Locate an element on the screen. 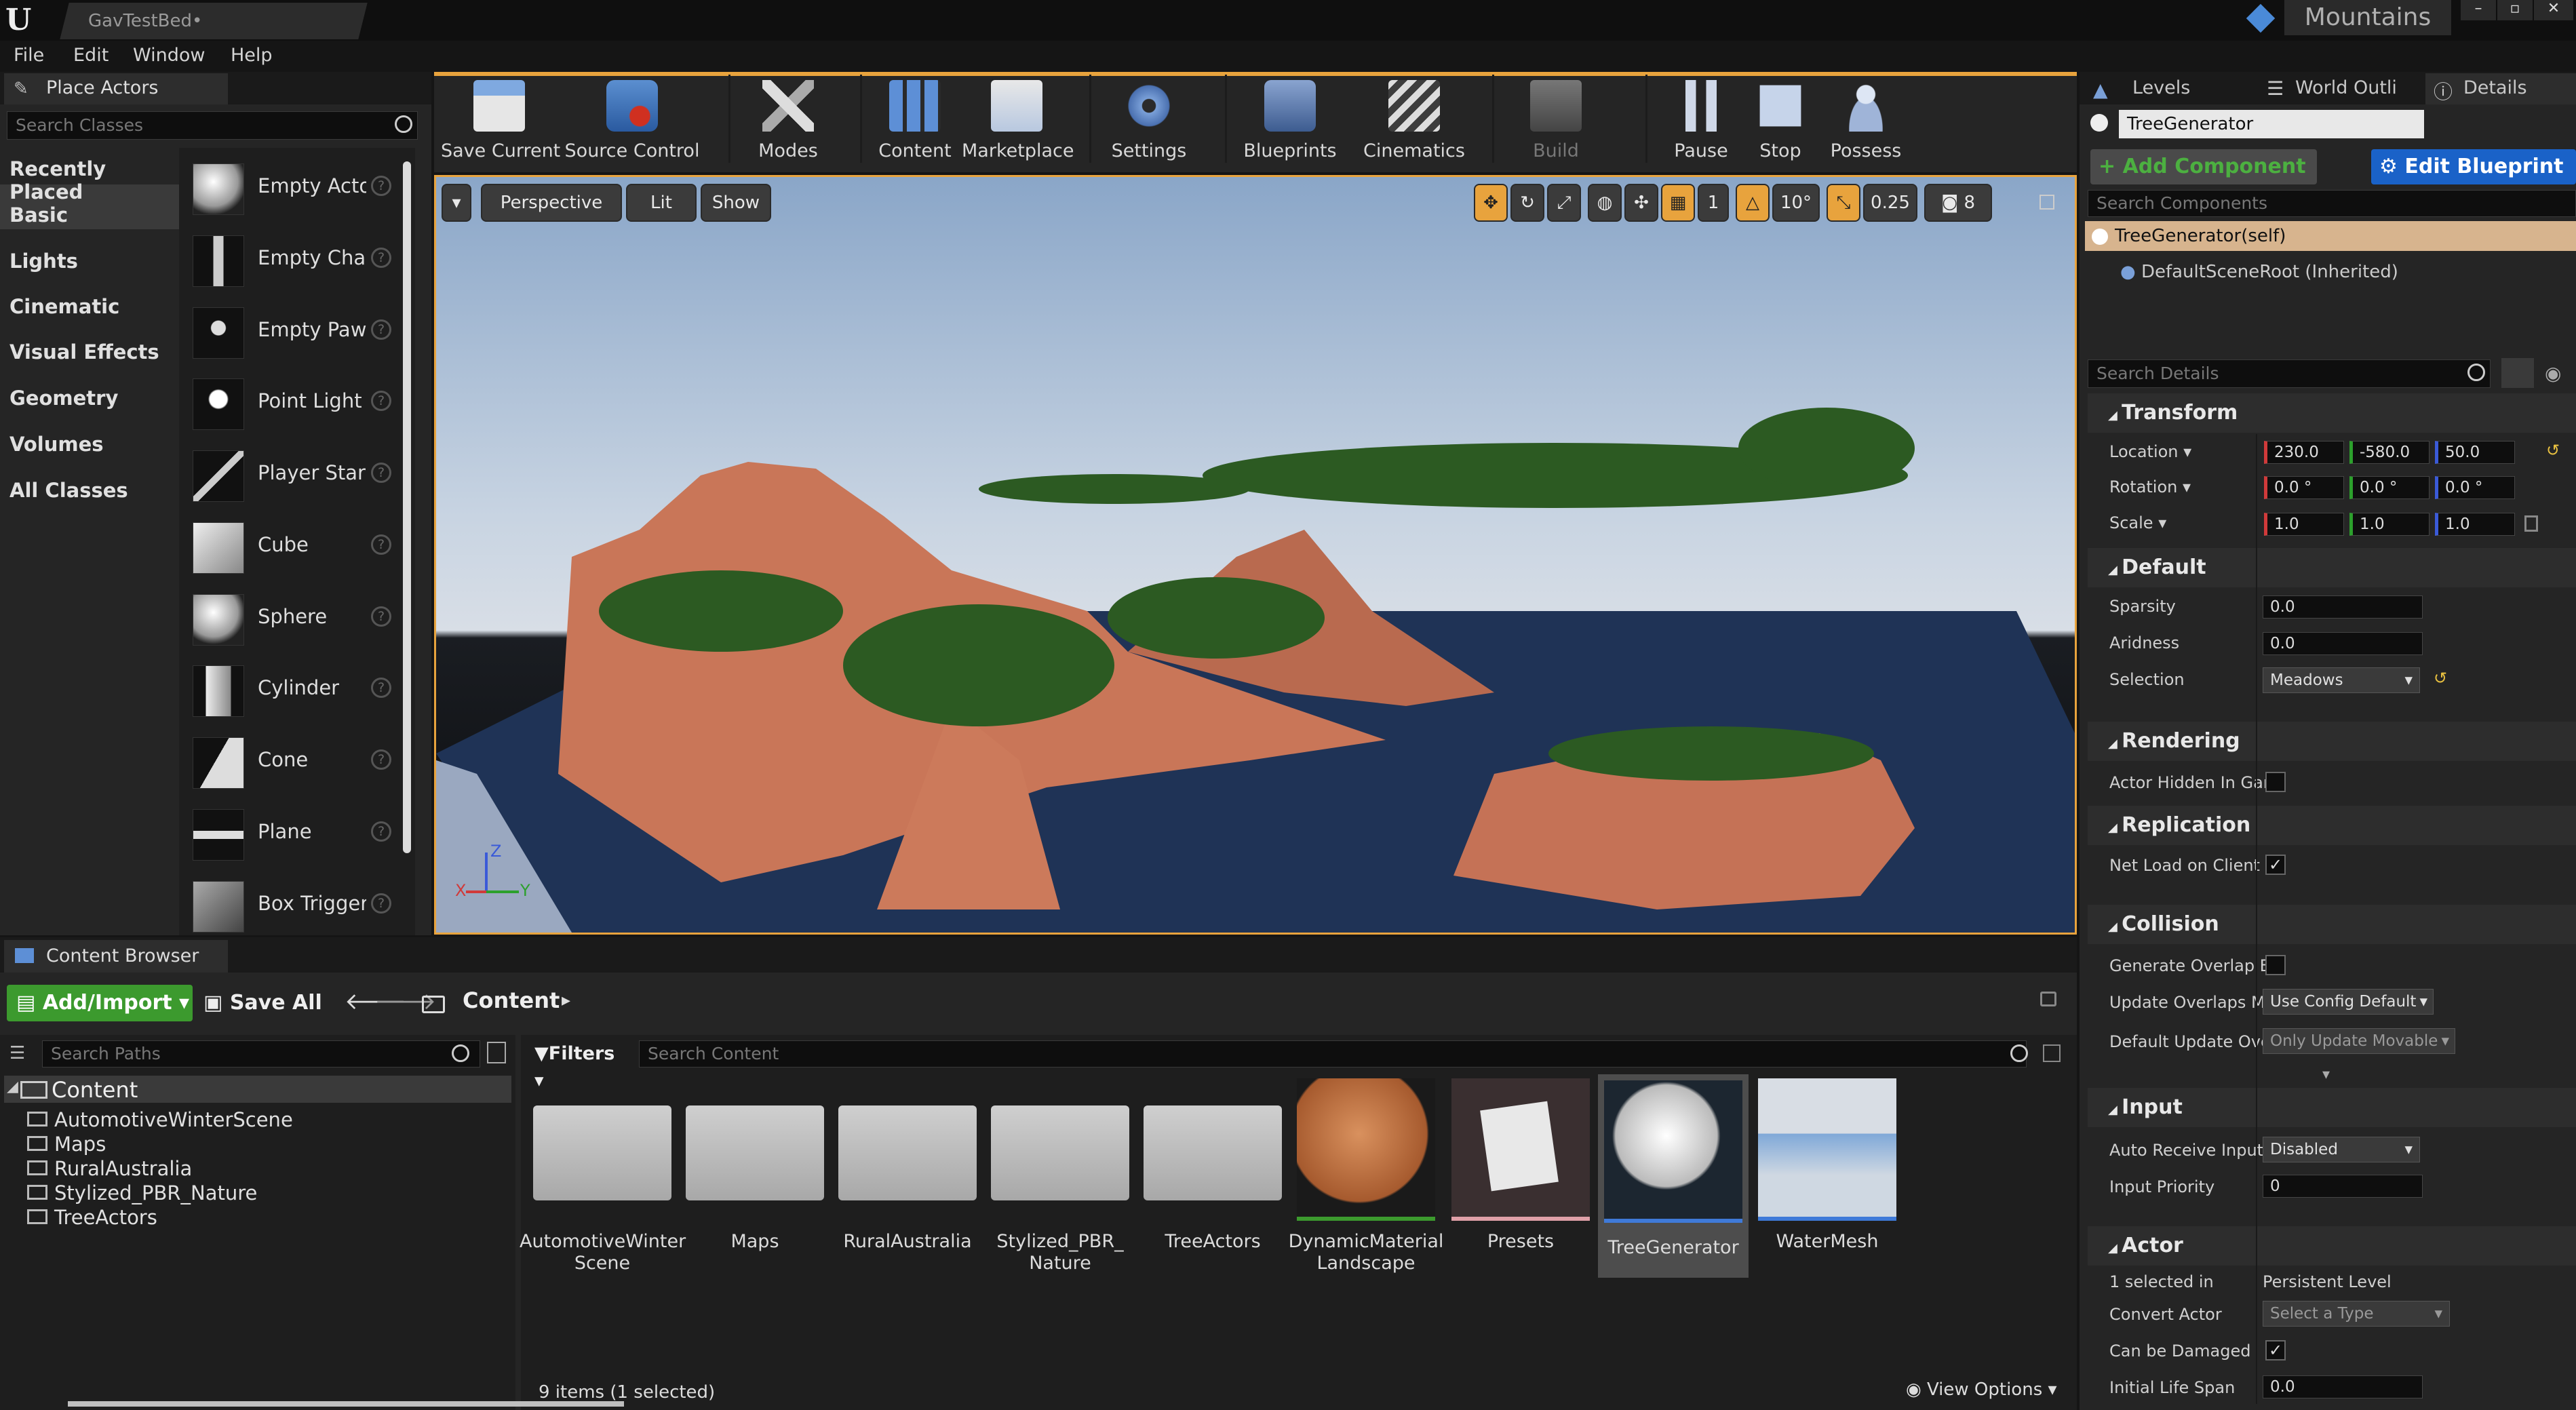  location-z-field: 50.0 is located at coordinates (2475, 453).